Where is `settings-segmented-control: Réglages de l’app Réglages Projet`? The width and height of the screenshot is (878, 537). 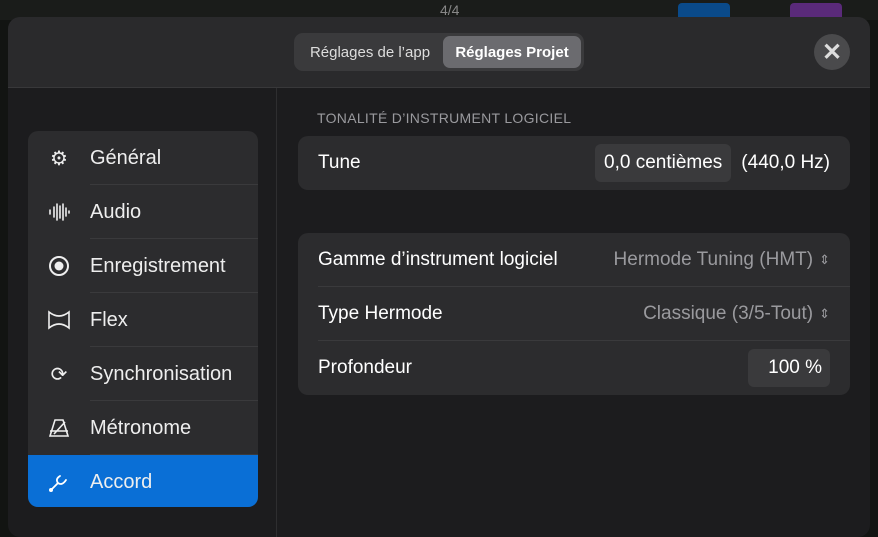 settings-segmented-control: Réglages de l’app Réglages Projet is located at coordinates (439, 52).